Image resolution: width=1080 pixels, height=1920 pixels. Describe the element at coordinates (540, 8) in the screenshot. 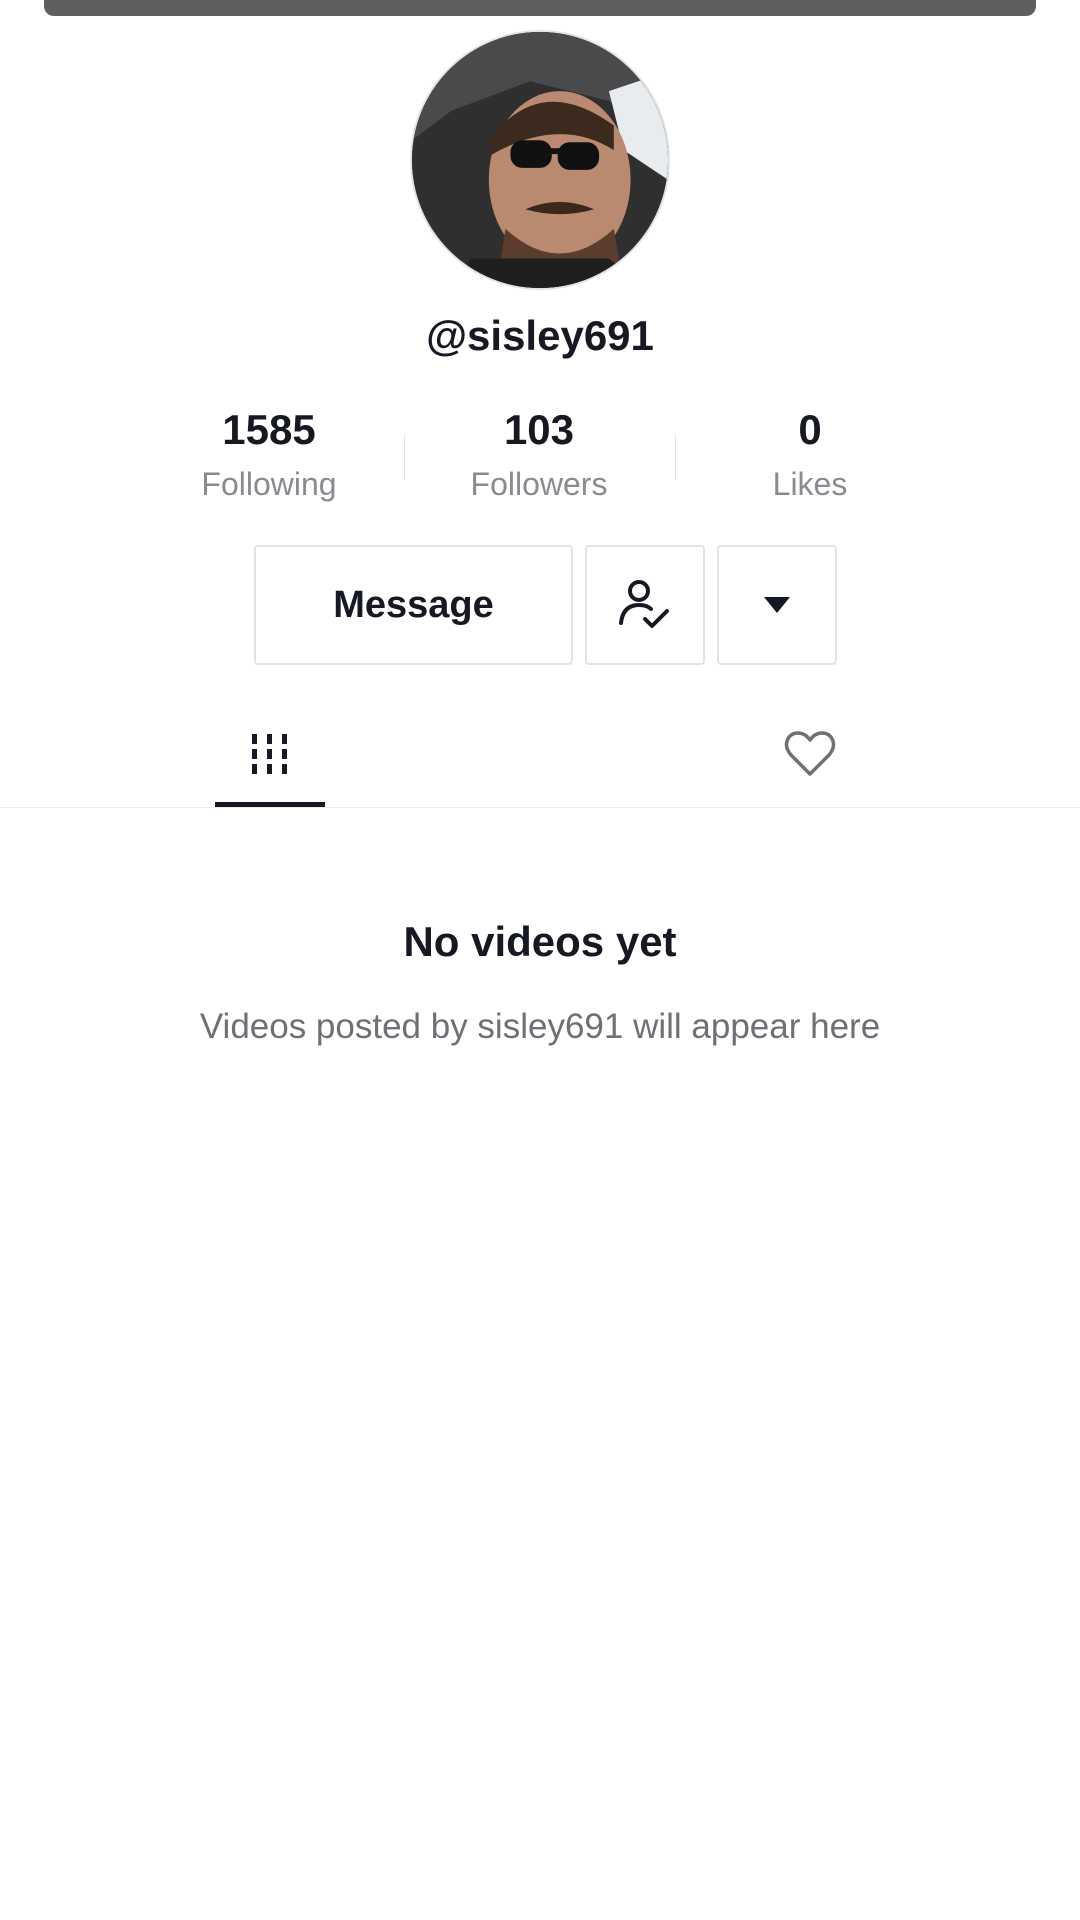

I see `top-sheet-handle` at that location.